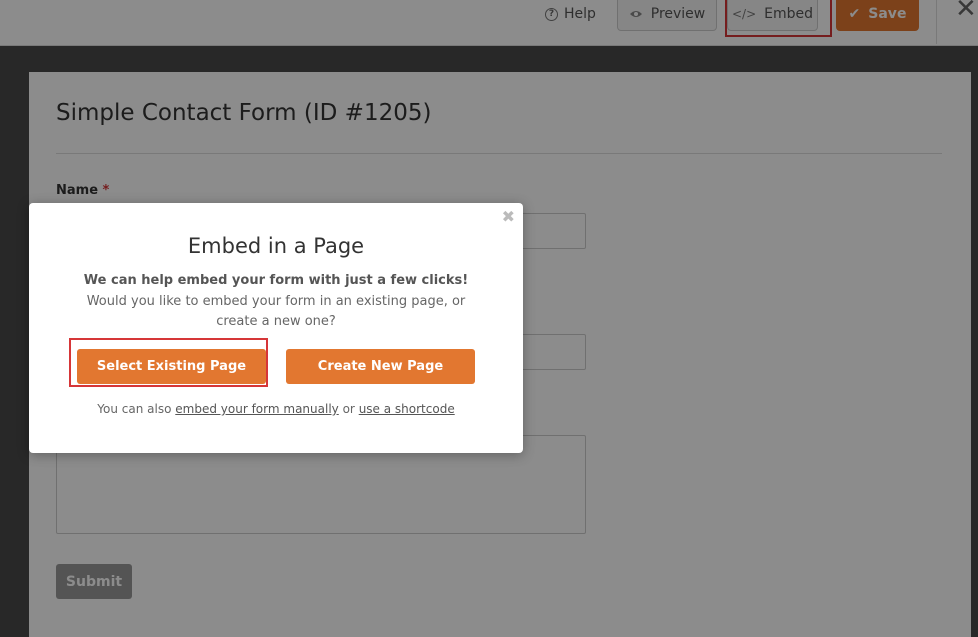  I want to click on create-new-page-button: Create New Page, so click(380, 366).